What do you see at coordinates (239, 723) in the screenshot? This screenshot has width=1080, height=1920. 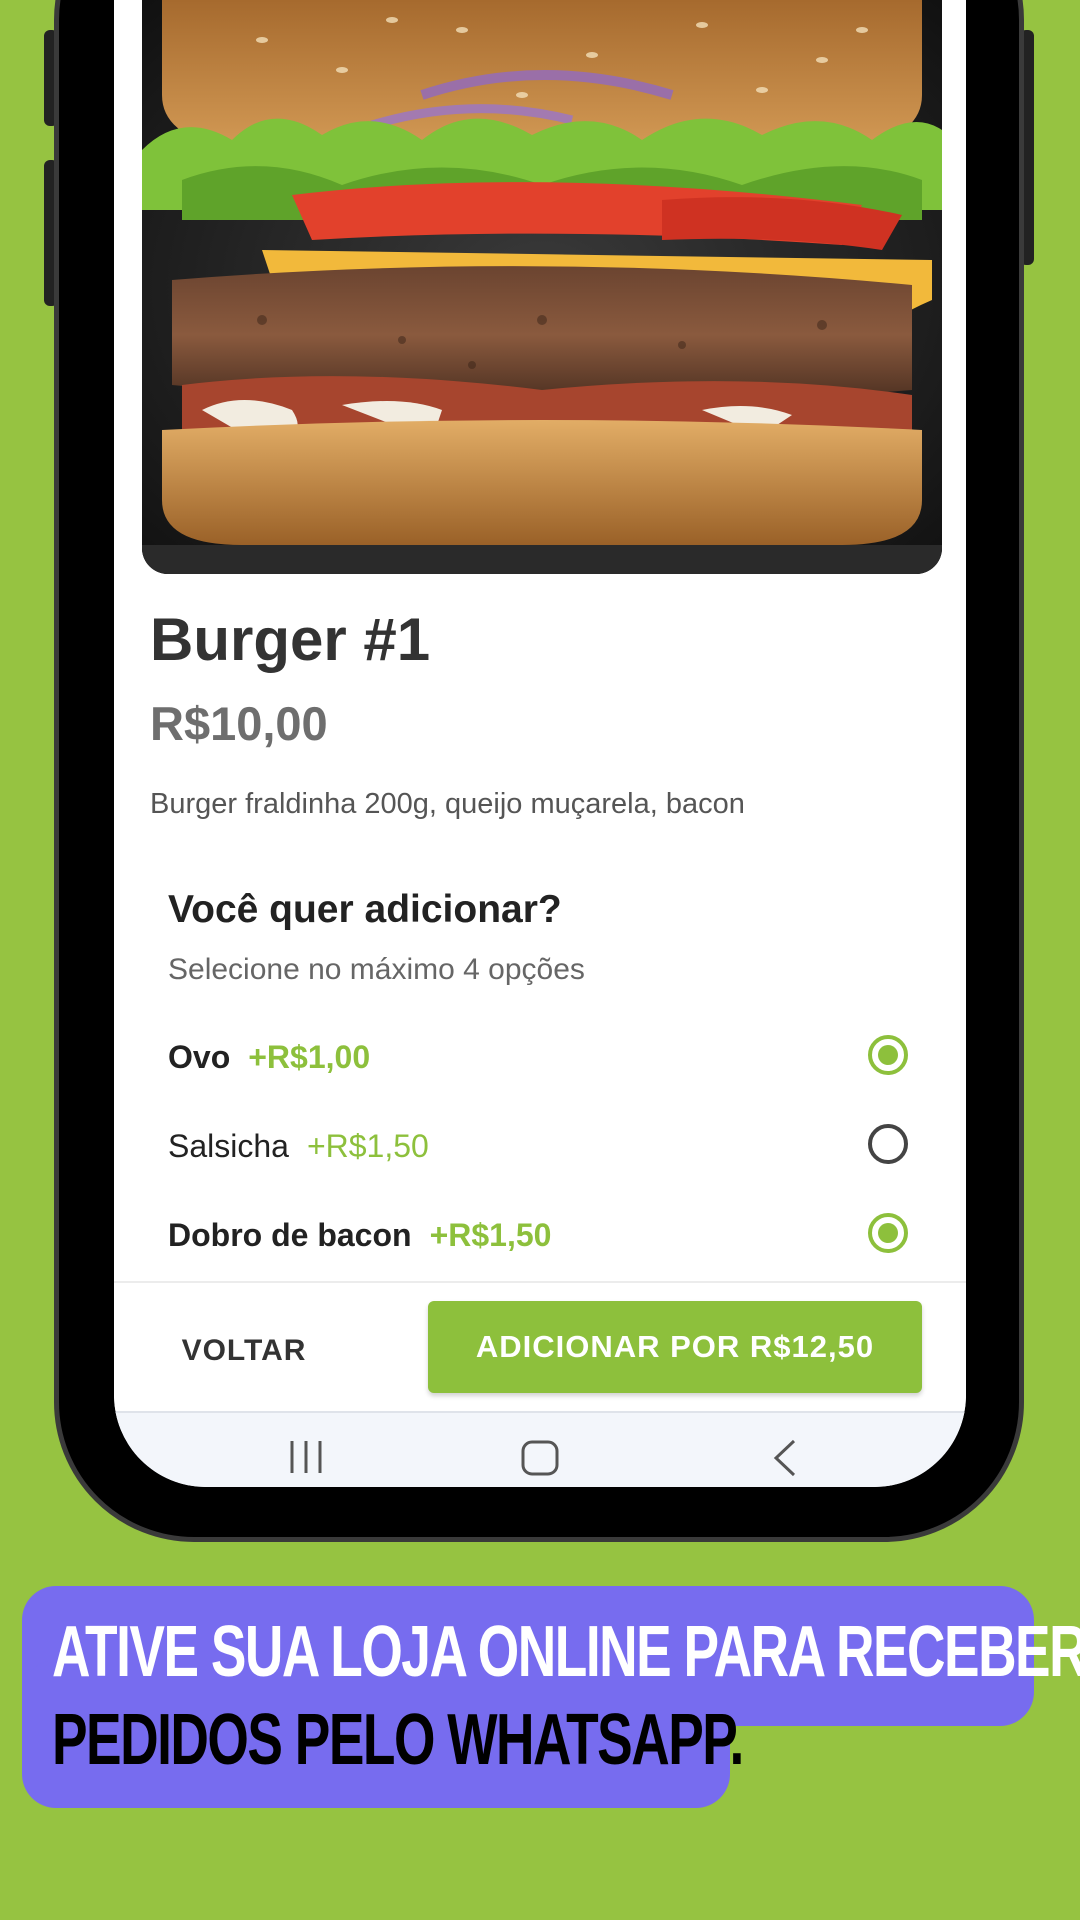 I see `product-price: R$10,00` at bounding box center [239, 723].